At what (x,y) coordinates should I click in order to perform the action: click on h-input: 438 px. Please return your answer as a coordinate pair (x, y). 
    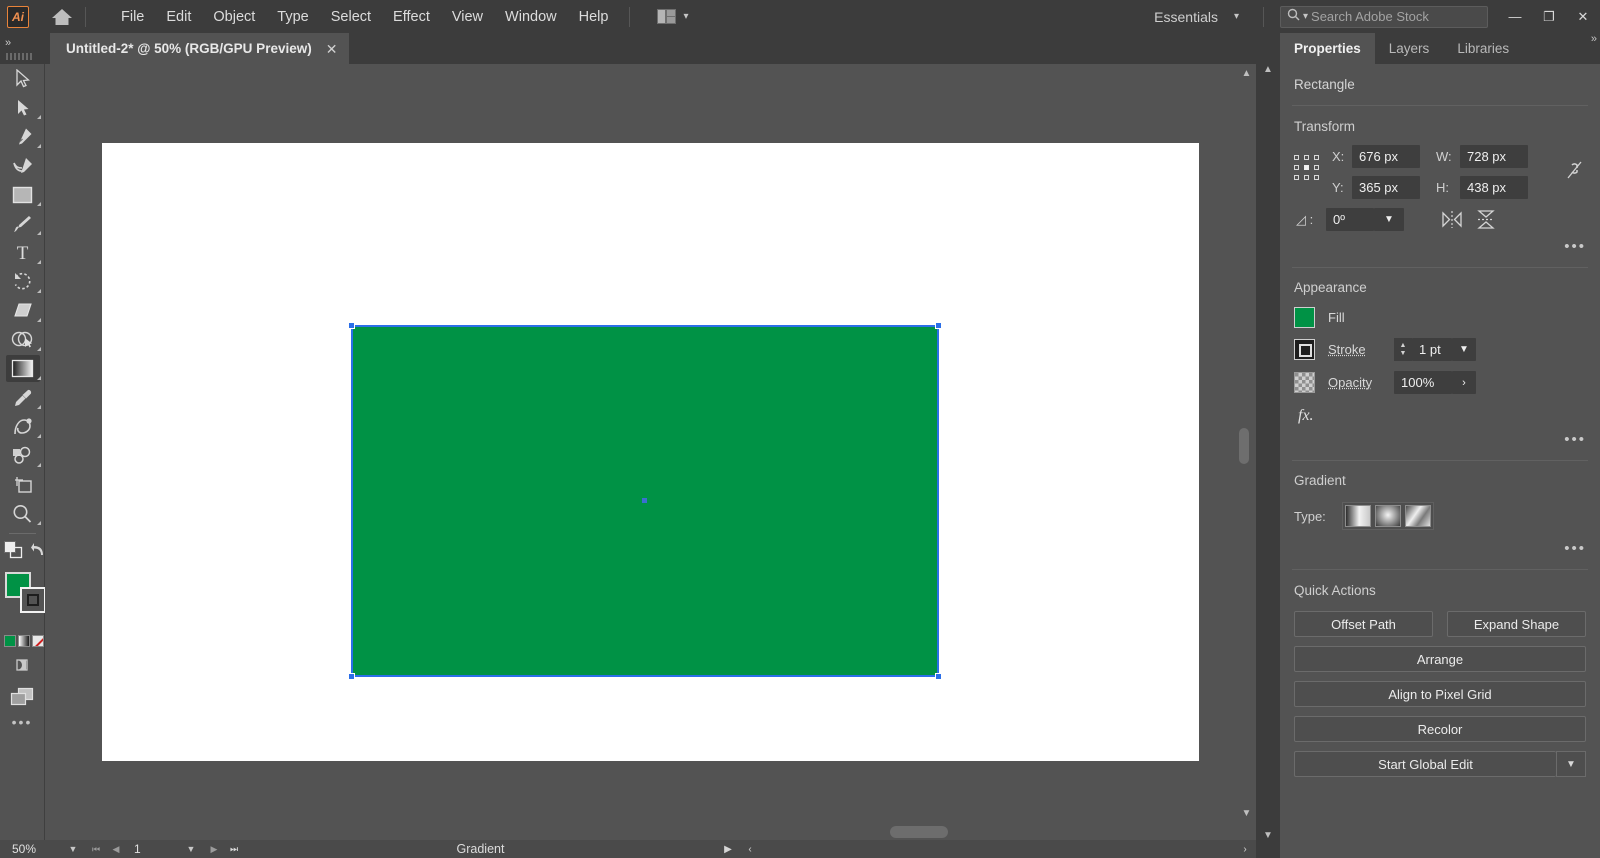
    Looking at the image, I should click on (1494, 187).